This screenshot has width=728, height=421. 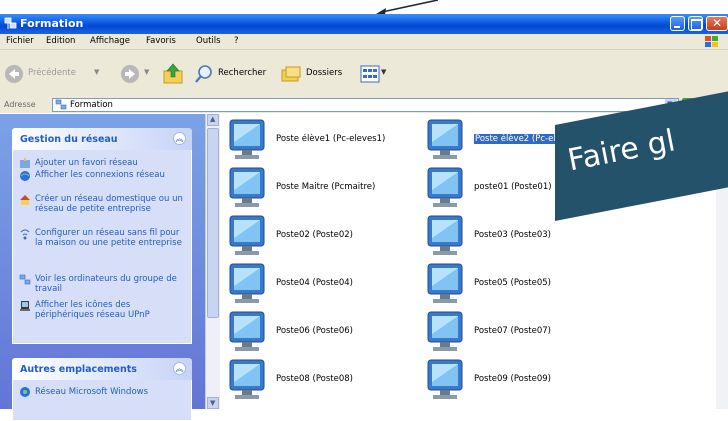 I want to click on menu-fichier: Fichier, so click(x=20, y=41).